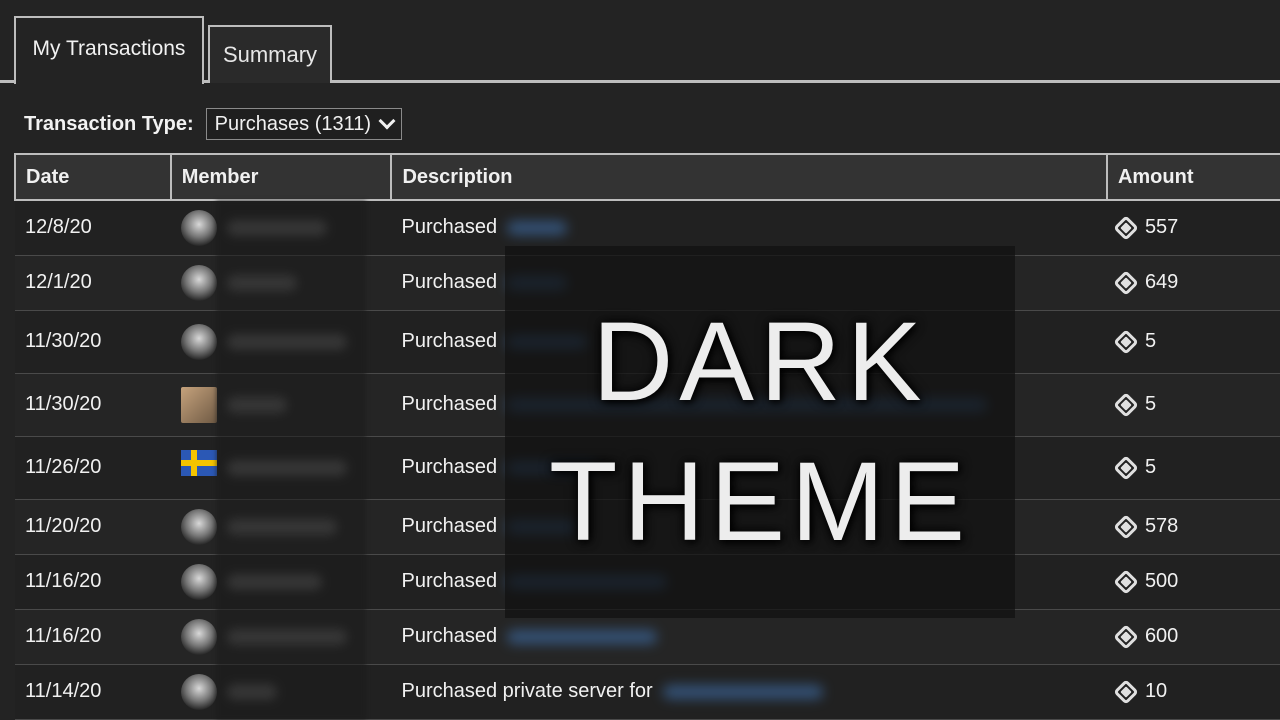 The width and height of the screenshot is (1280, 720). What do you see at coordinates (93, 468) in the screenshot?
I see `cell-date: 11/26/20` at bounding box center [93, 468].